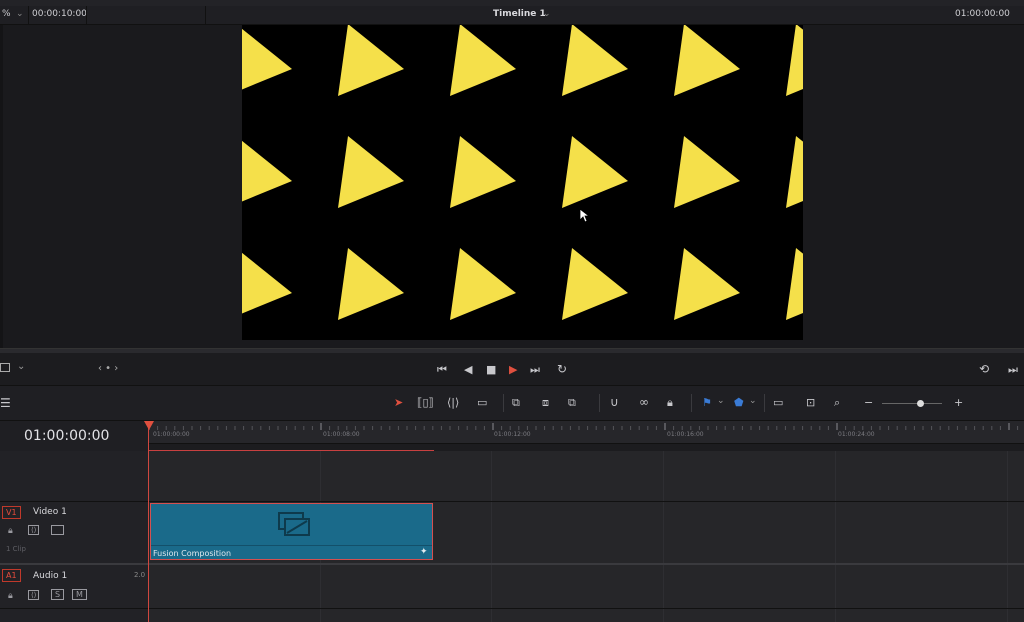  I want to click on clip-divider, so click(291, 545).